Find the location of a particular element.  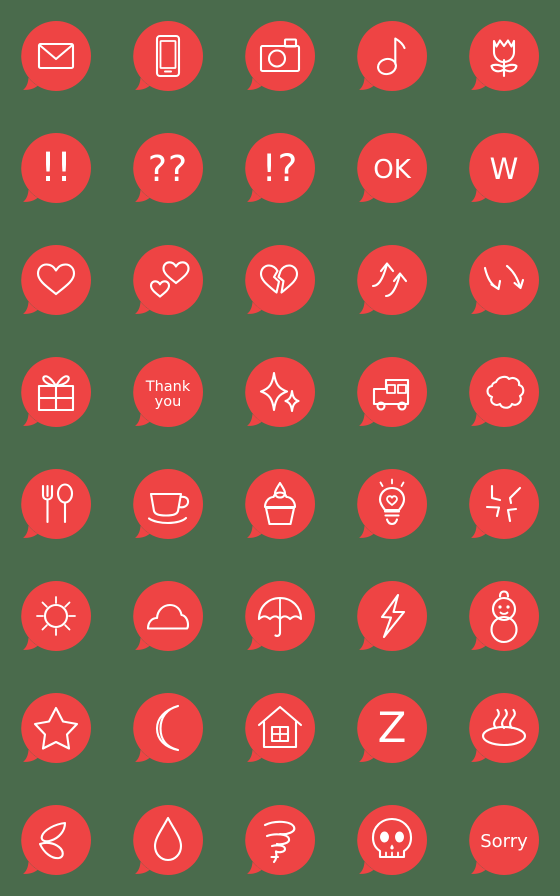

sticker-camera is located at coordinates (280, 56).